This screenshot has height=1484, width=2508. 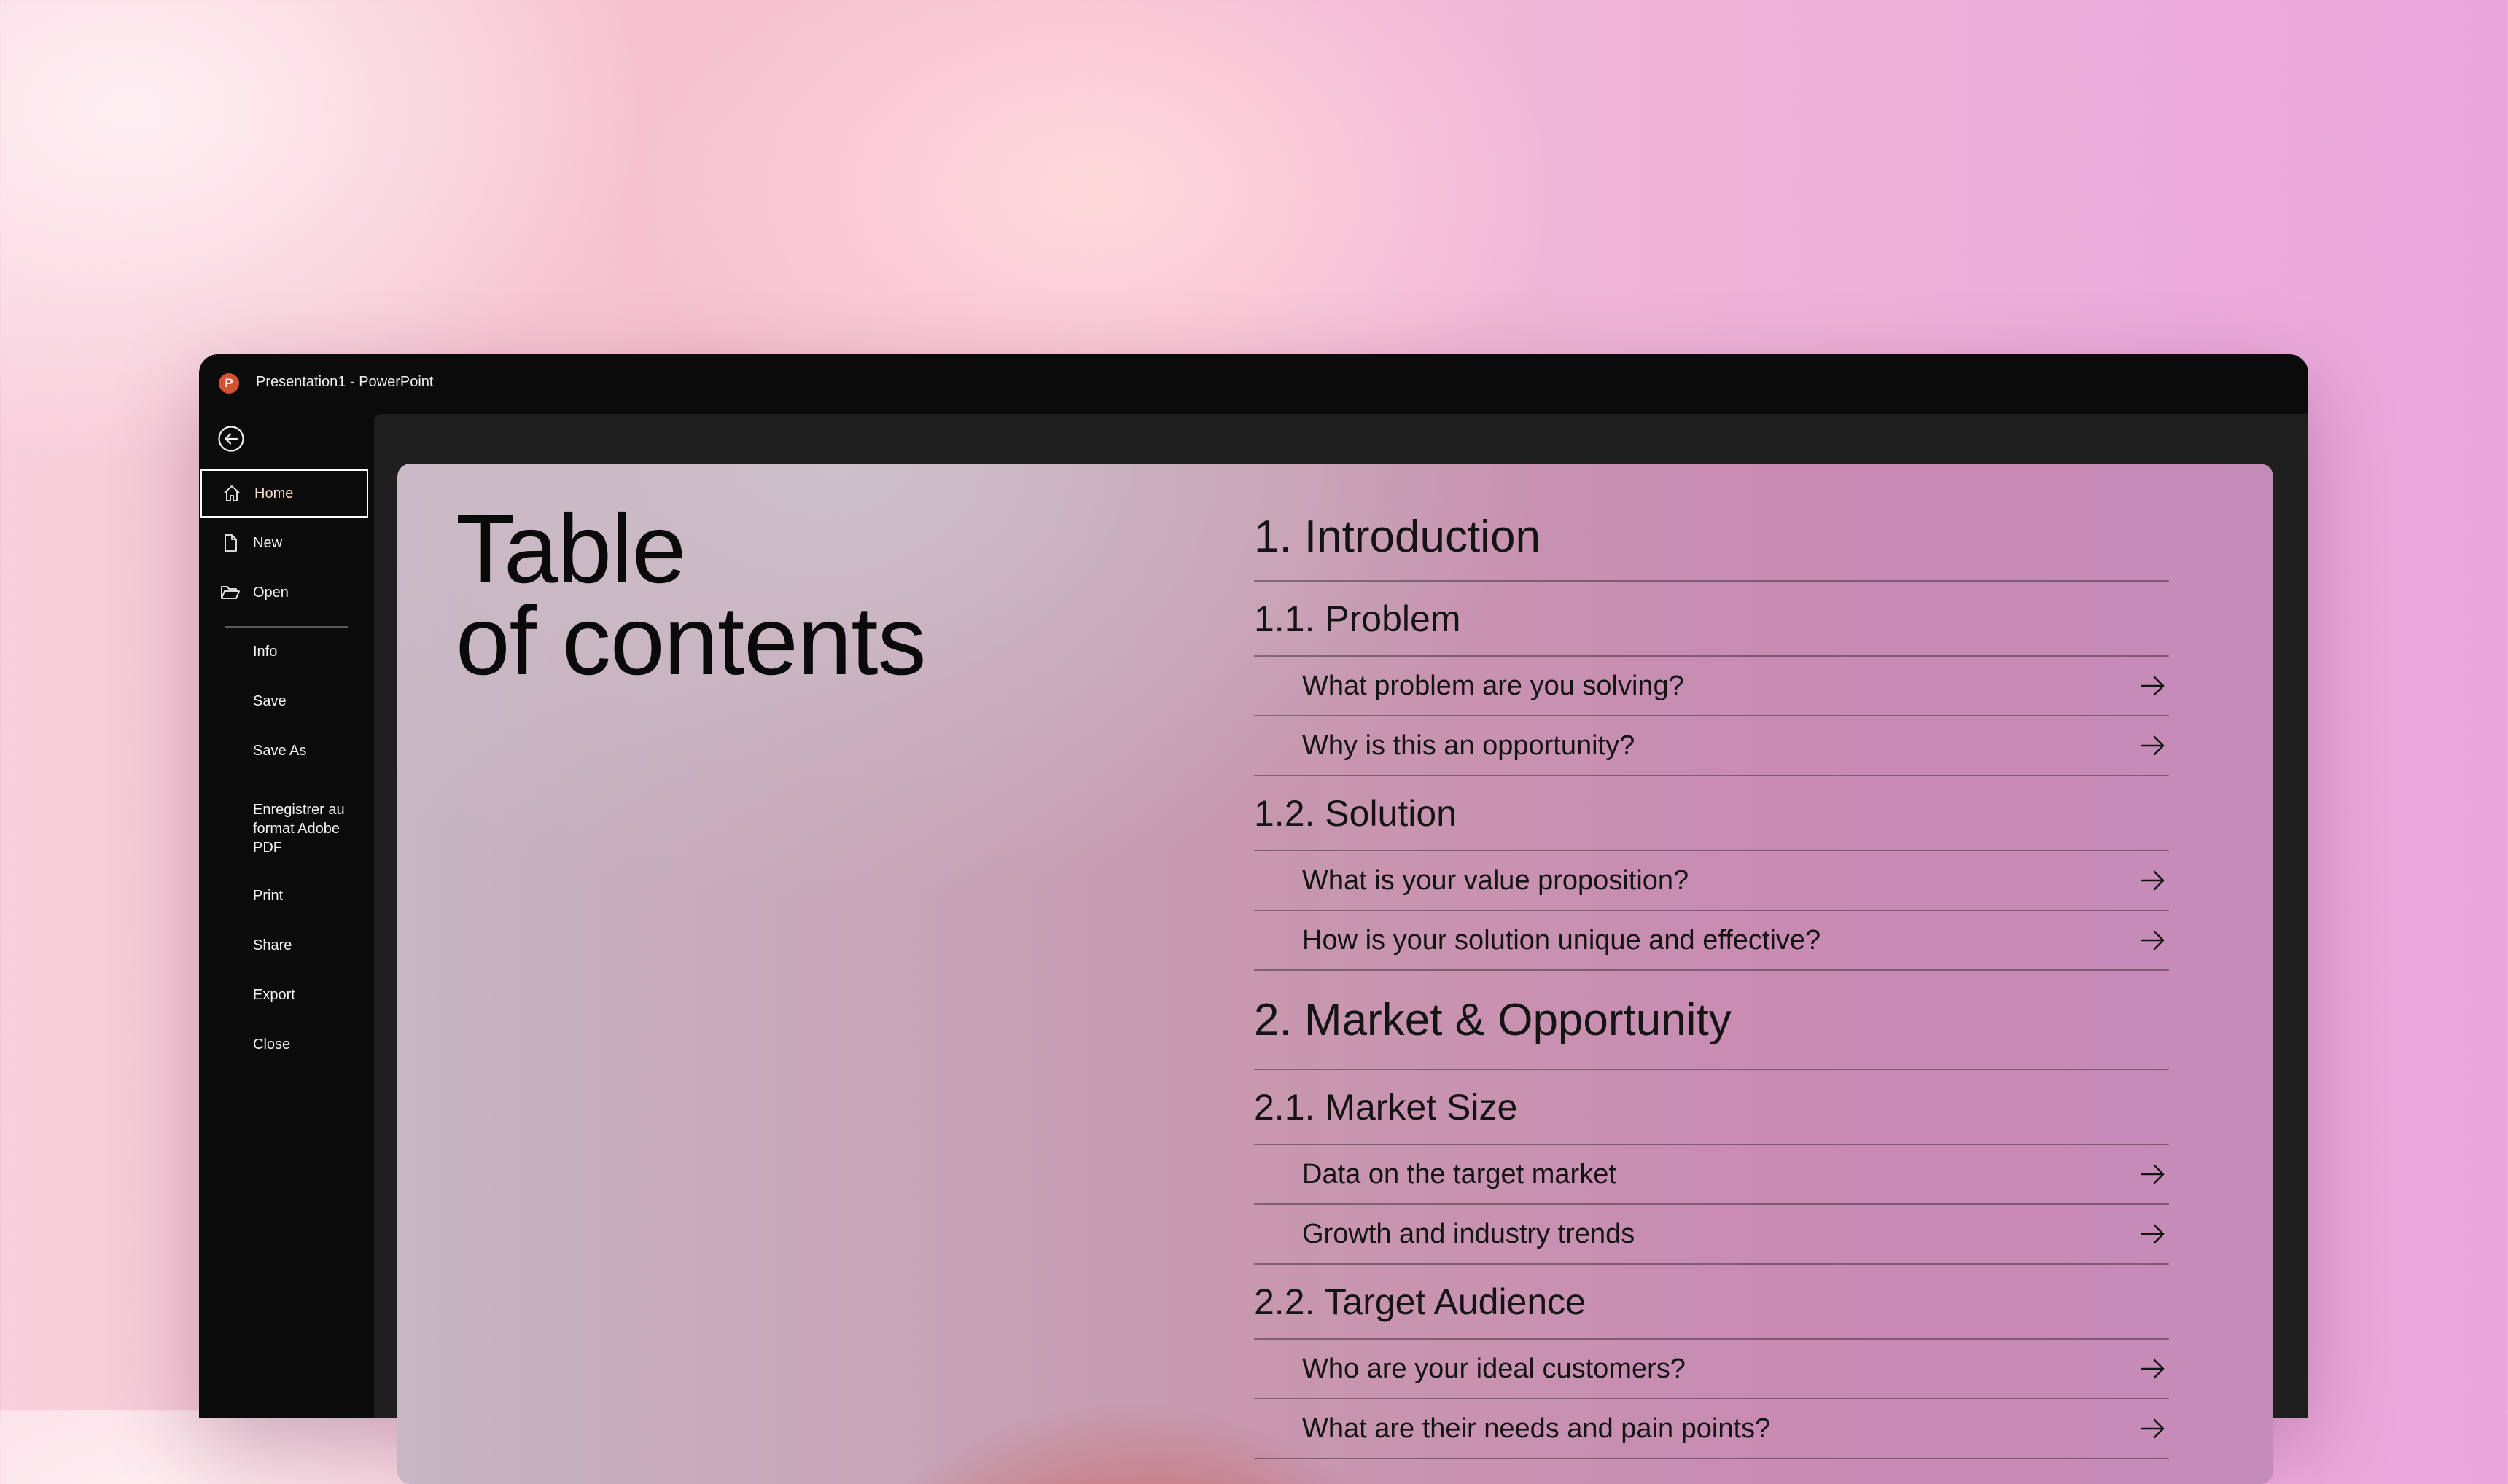 I want to click on back-button, so click(x=231, y=438).